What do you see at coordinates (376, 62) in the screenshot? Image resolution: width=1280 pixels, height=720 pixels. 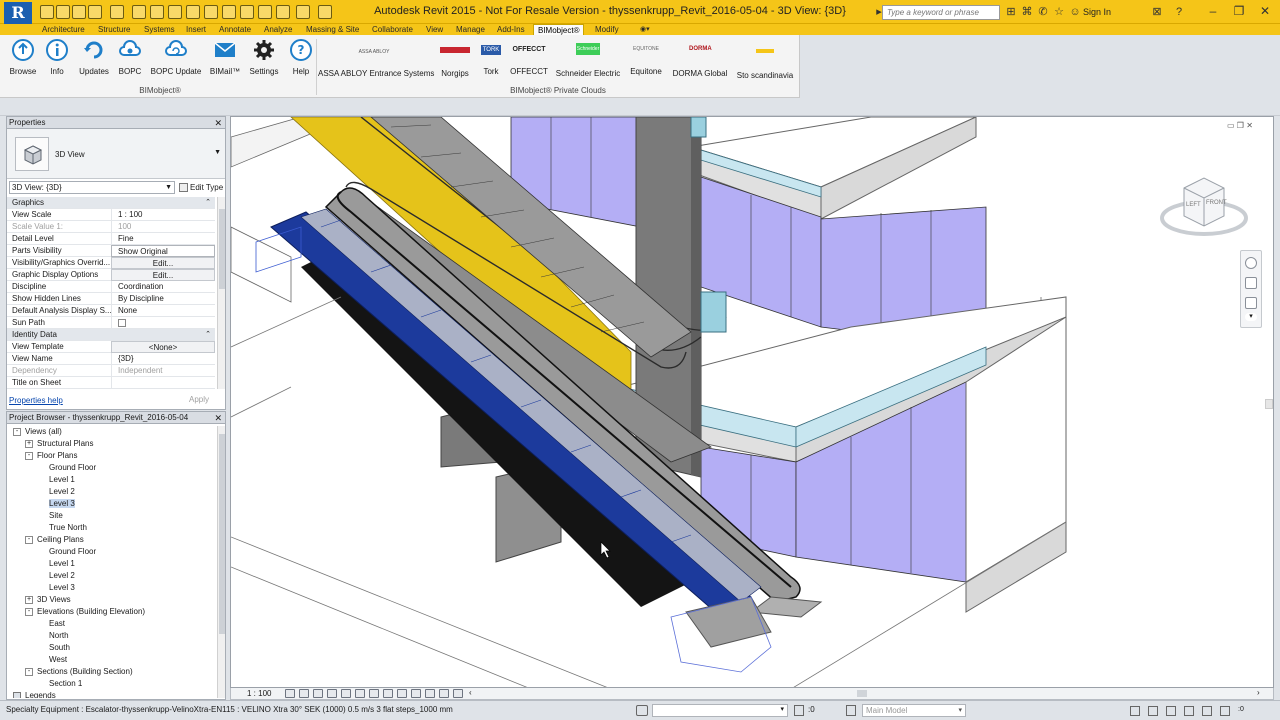 I see `brand-assa-abloy-button: ASSA ABLOY ASSA ABLOY Entrance Systems` at bounding box center [376, 62].